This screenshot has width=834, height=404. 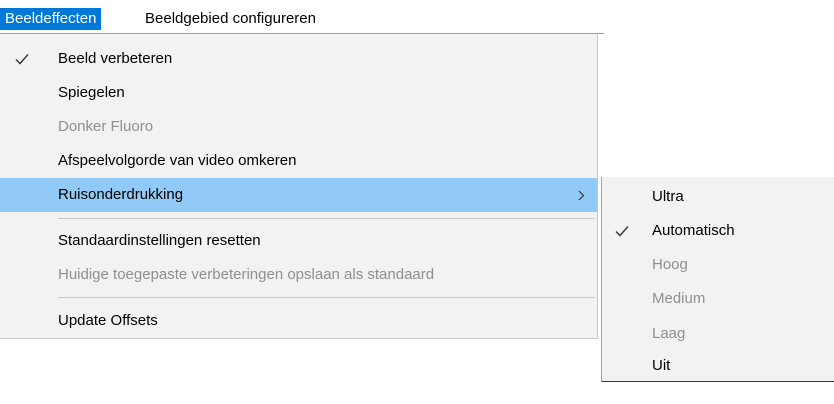 What do you see at coordinates (51, 19) in the screenshot?
I see `menubar-item-beeldeffecten: Beeldeffecten` at bounding box center [51, 19].